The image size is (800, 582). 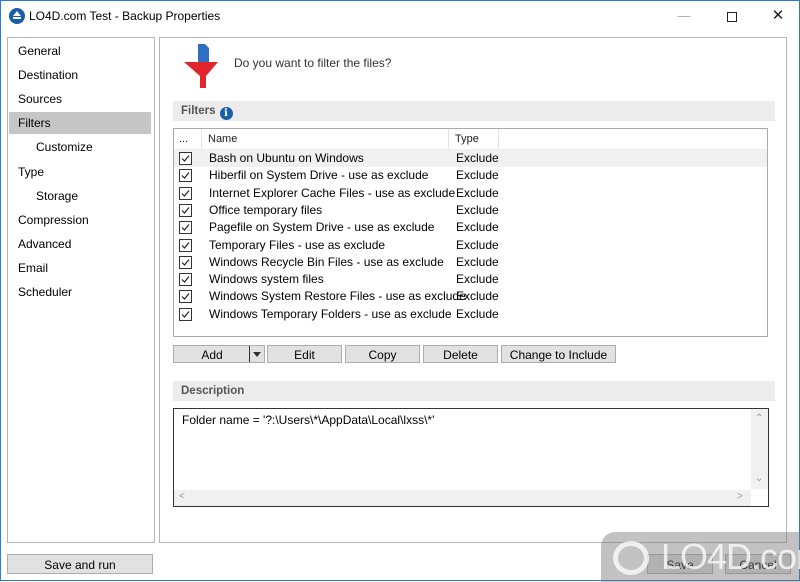 What do you see at coordinates (474, 391) in the screenshot?
I see `description-section-header: Description` at bounding box center [474, 391].